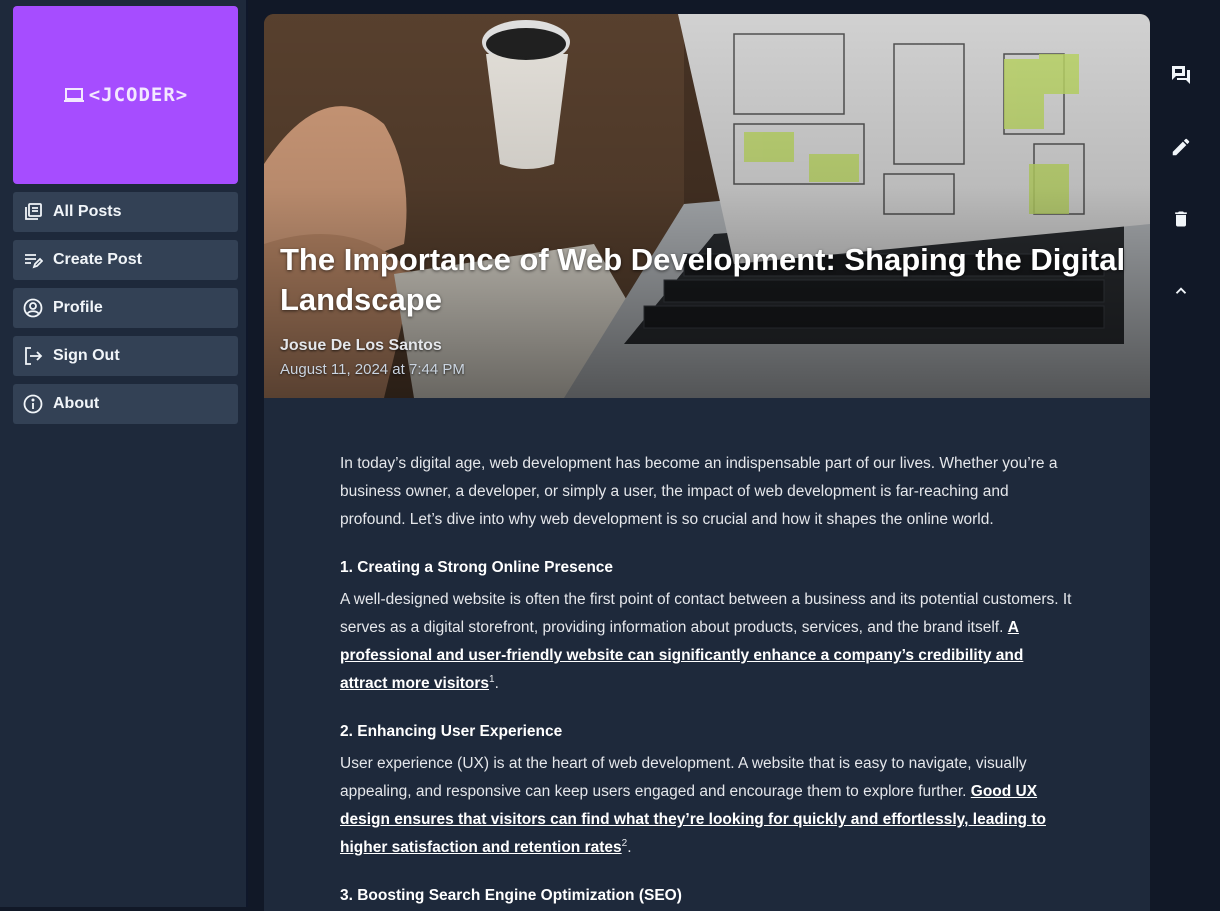 The height and width of the screenshot is (911, 1220). Describe the element at coordinates (76, 403) in the screenshot. I see `sidebar-item-label: About` at that location.